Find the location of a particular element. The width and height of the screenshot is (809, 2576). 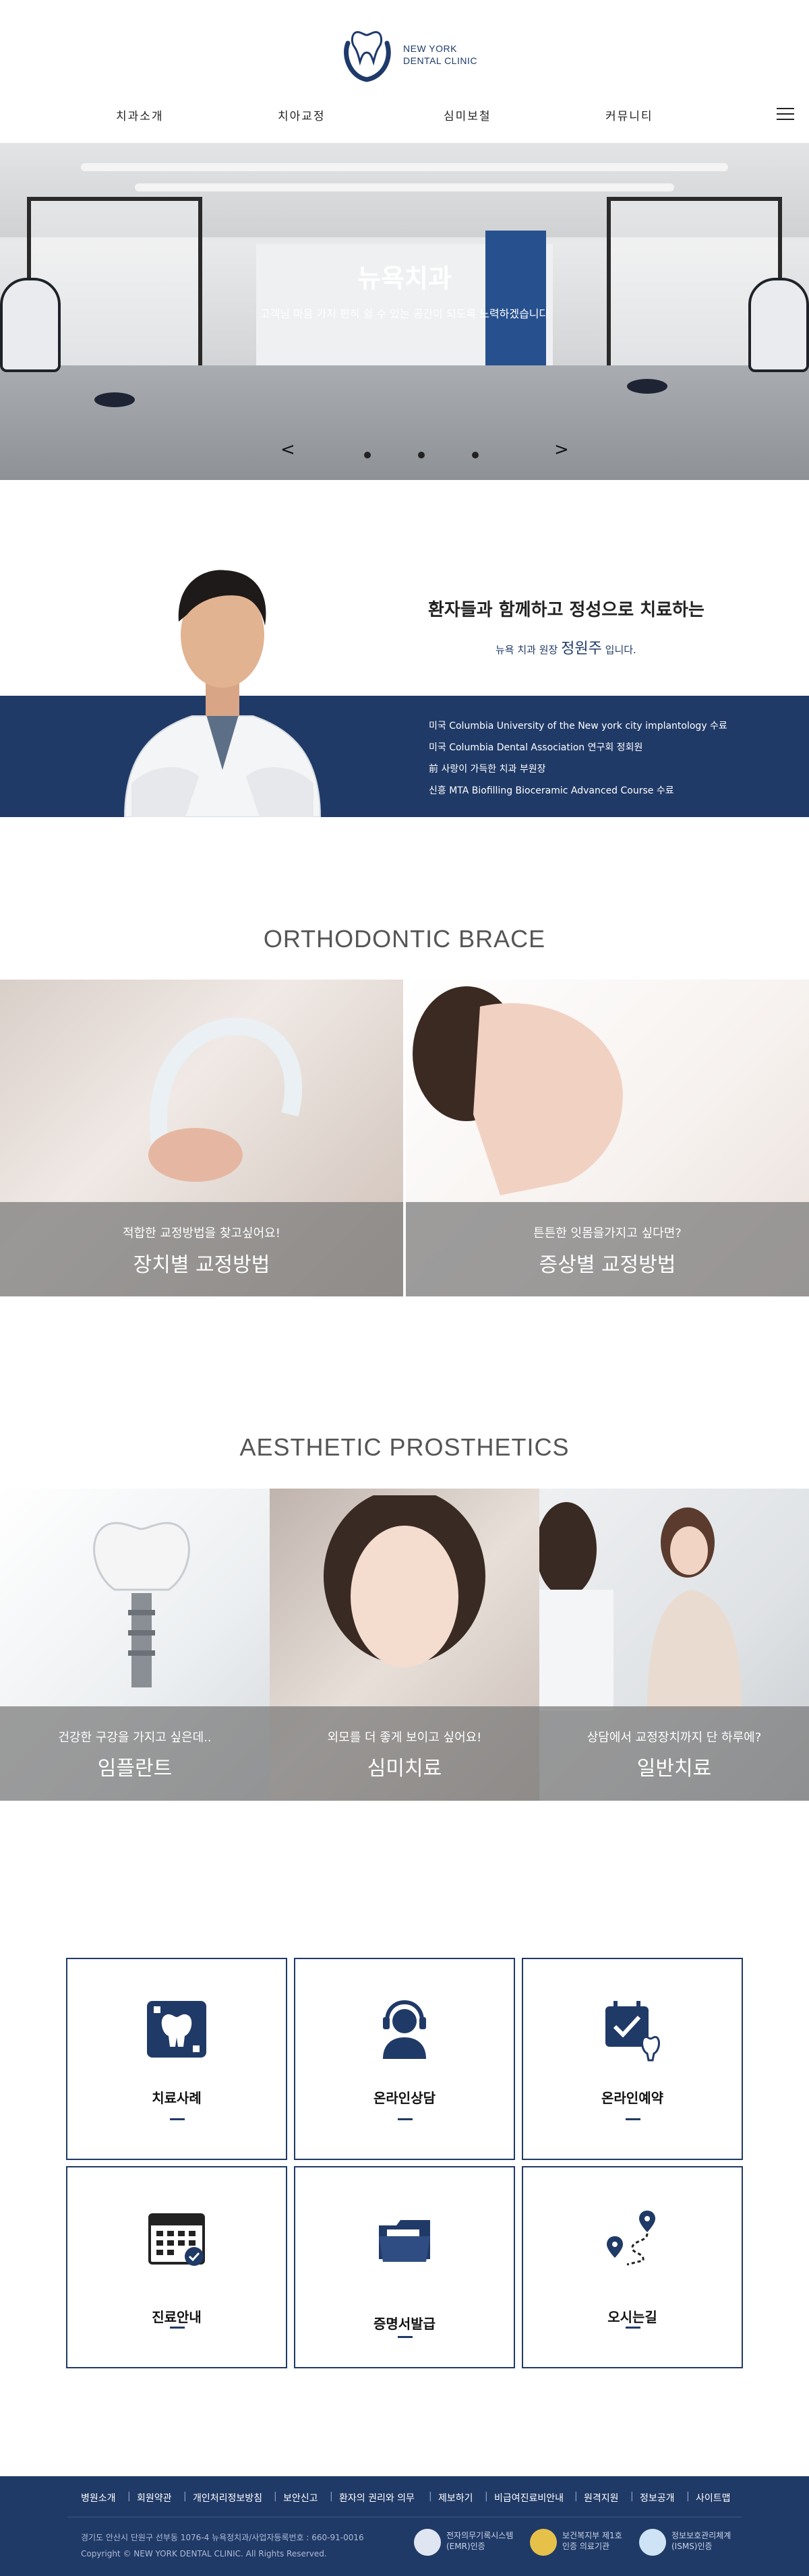

tile-subtitle: 건강한 구강을 가지고 싶은데.. is located at coordinates (135, 1738).